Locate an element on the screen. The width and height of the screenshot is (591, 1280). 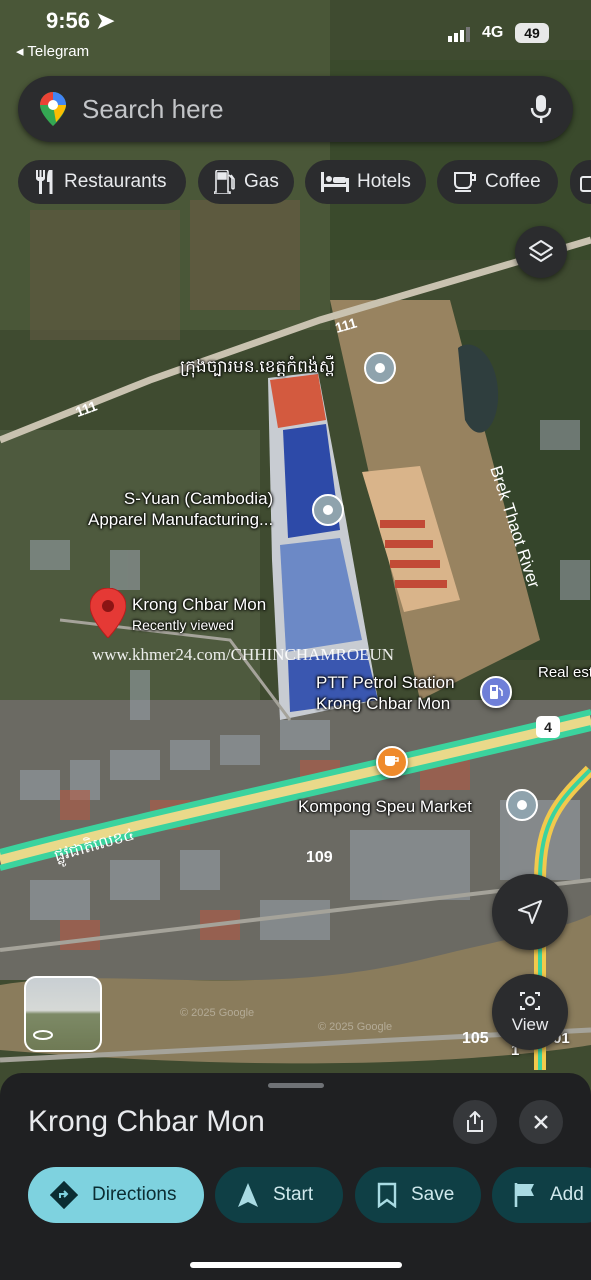
status-bar: 9:56 ➤ ◂ Telegram 4G 49 is located at coordinates (295, 32).